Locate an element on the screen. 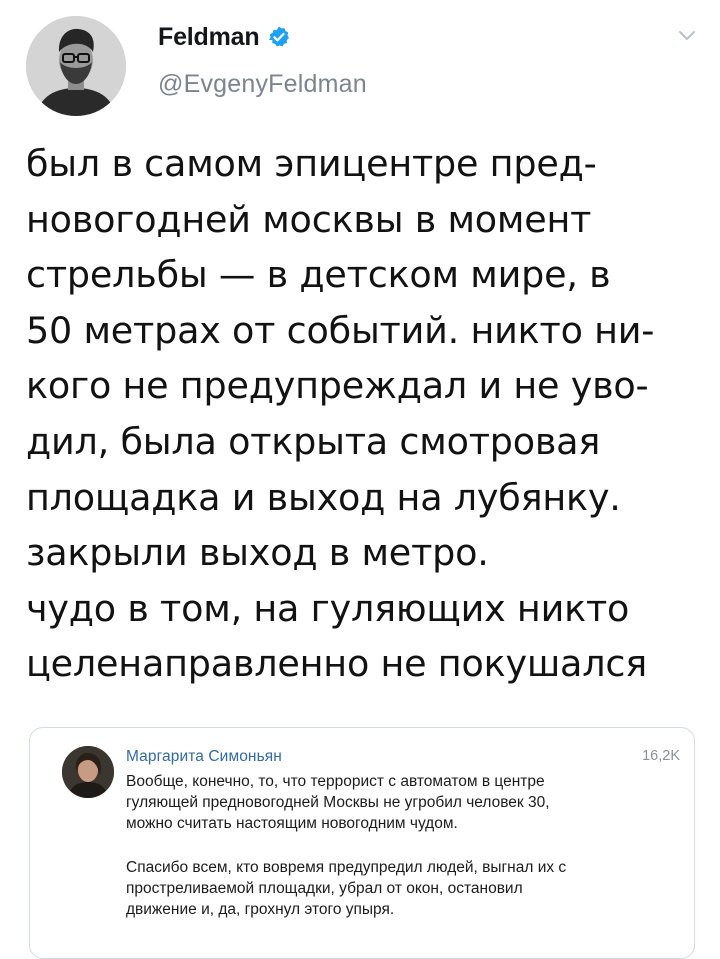 Image resolution: width=720 pixels, height=959 pixels. chevron-down-icon is located at coordinates (687, 35).